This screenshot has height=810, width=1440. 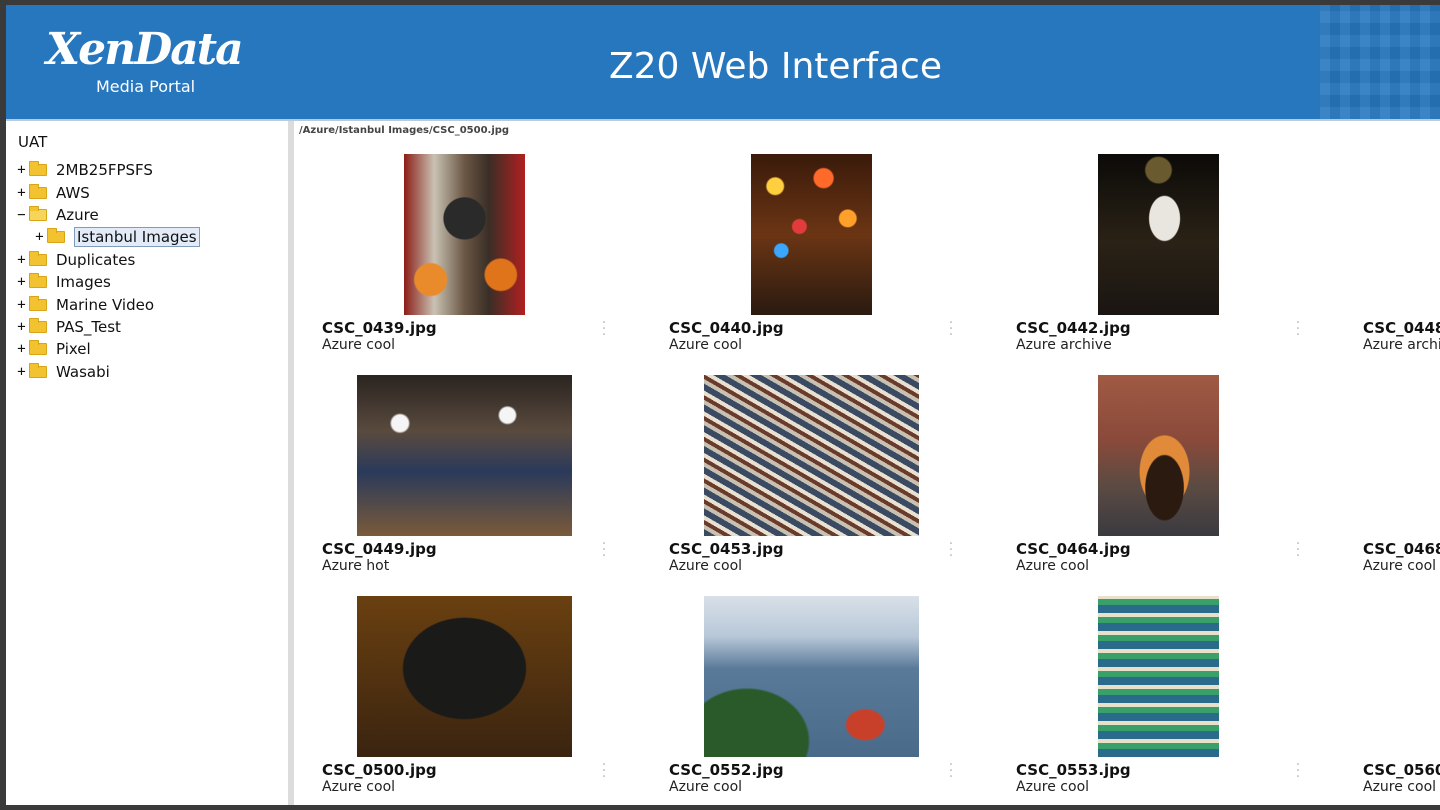 I want to click on file-card: CSC_0453.jpg Azure cool · · ·, so click(x=814, y=485).